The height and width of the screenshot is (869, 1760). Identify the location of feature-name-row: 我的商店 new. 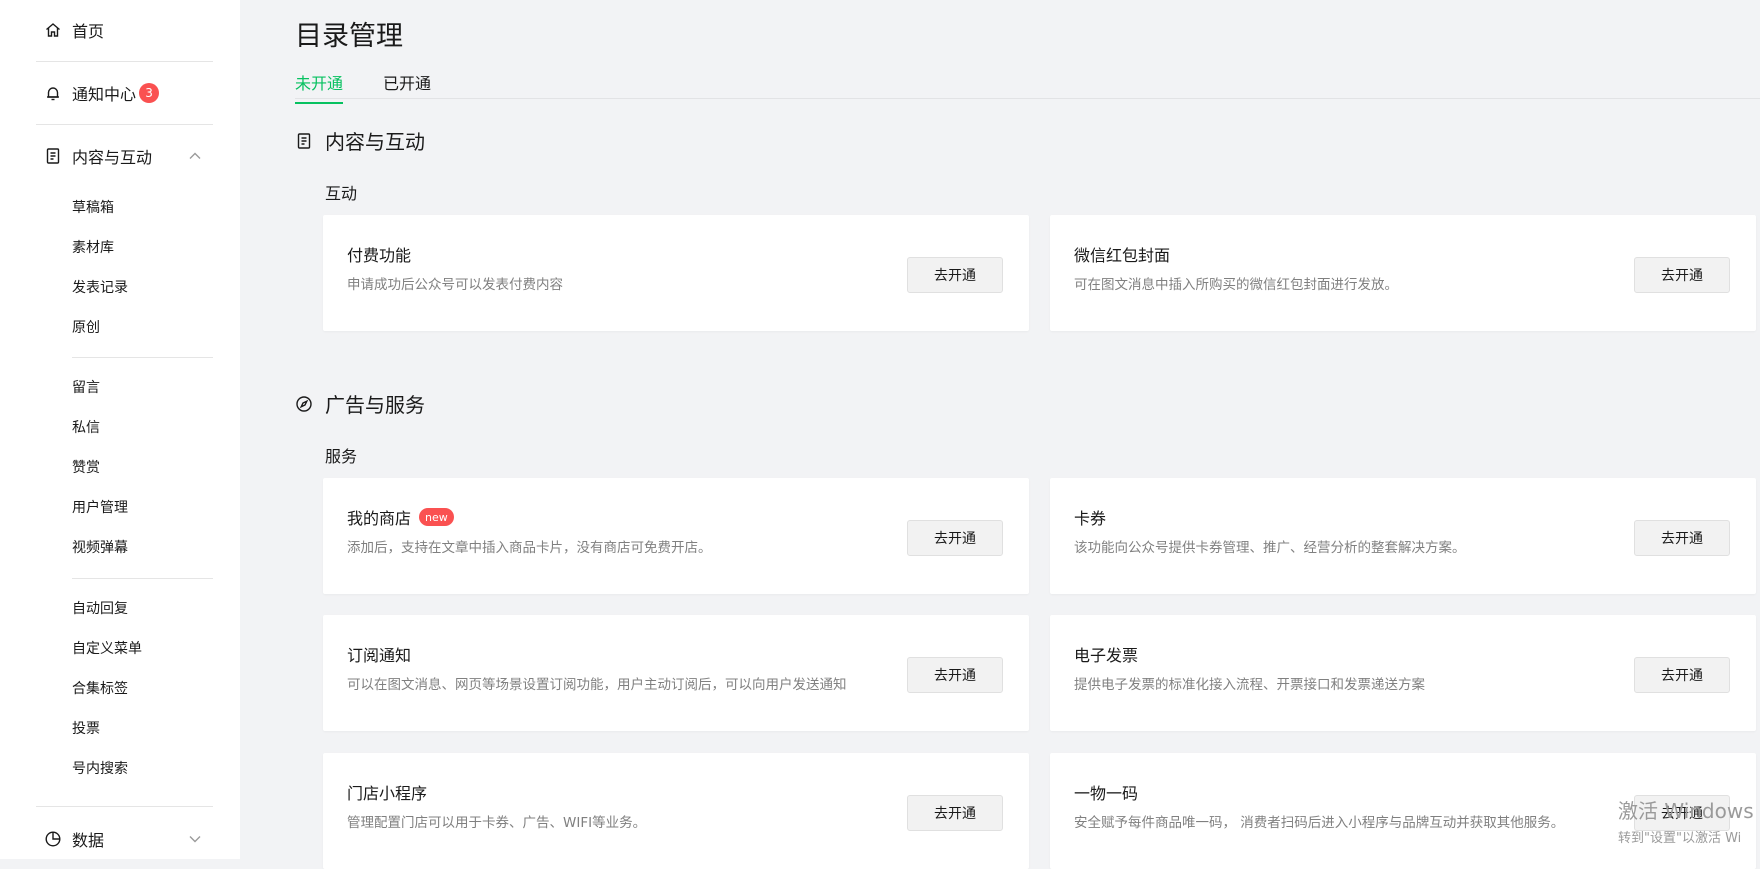
(400, 517).